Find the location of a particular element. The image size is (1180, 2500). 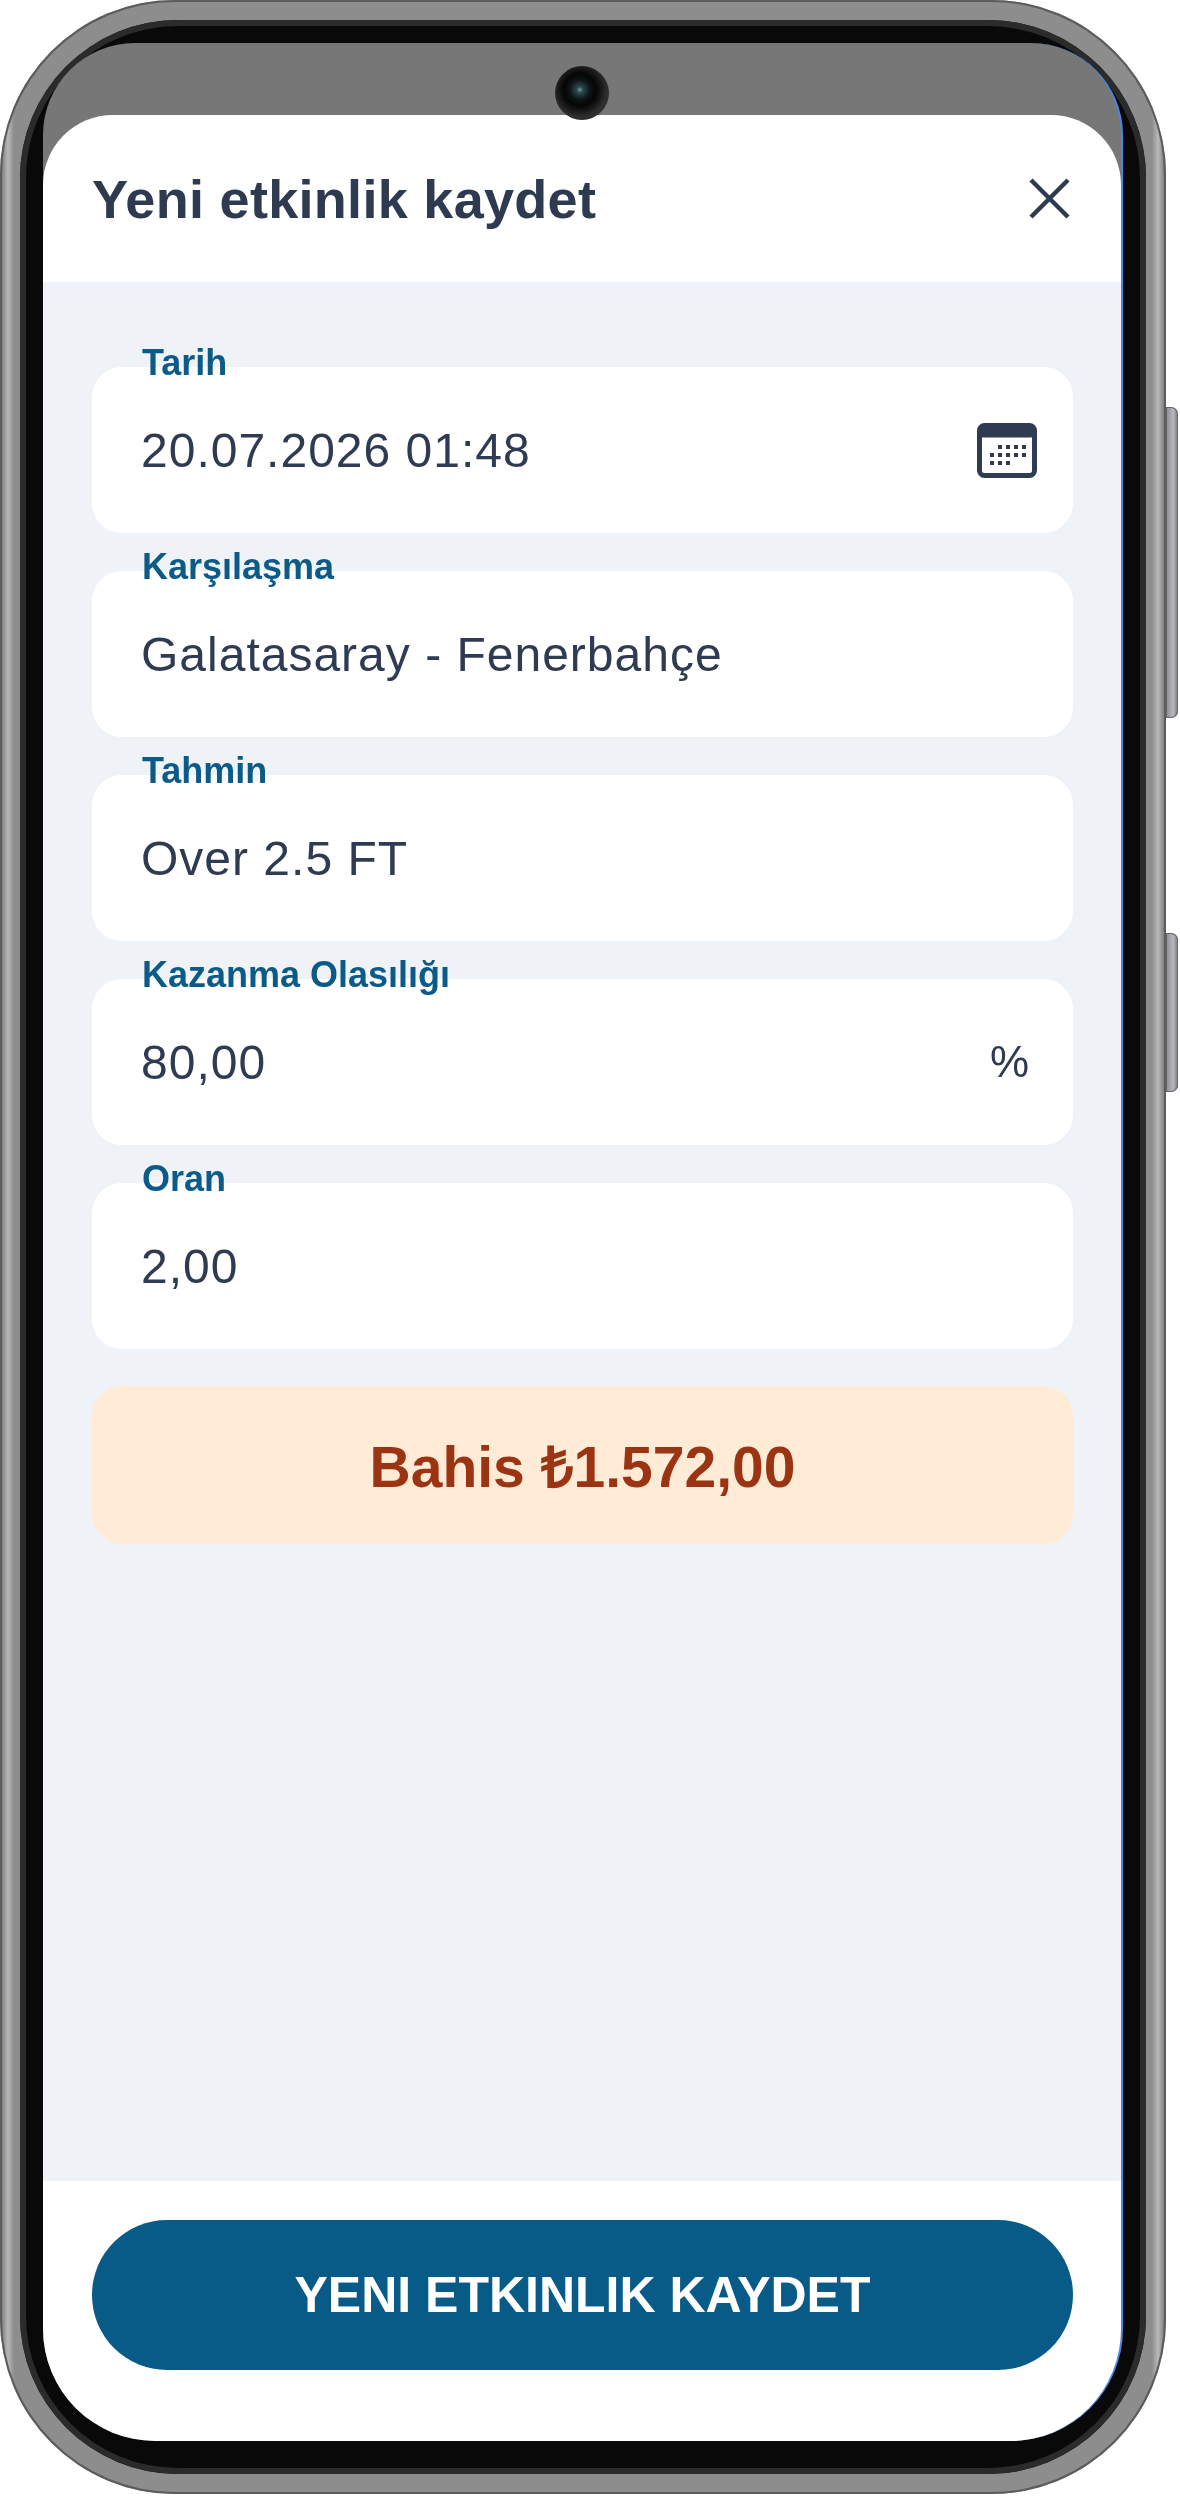

stake-amount: Bahis ₺1.572,00 is located at coordinates (582, 1467).